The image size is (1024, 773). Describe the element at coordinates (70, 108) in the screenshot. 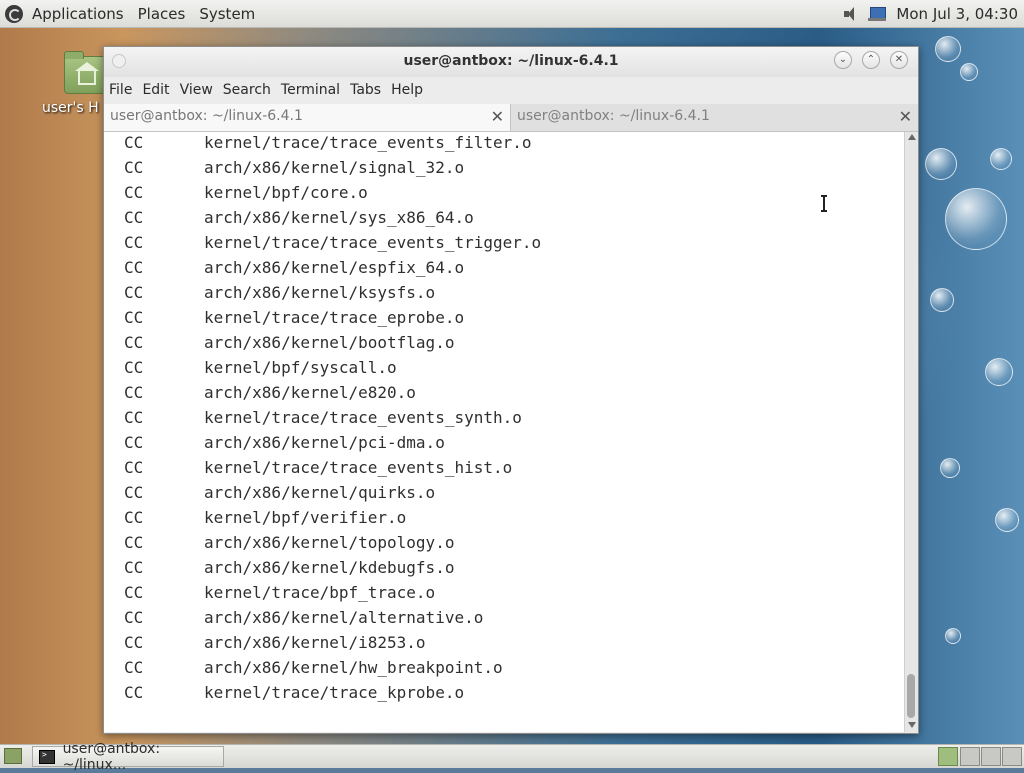

I see `home-folder-label: user's H` at that location.